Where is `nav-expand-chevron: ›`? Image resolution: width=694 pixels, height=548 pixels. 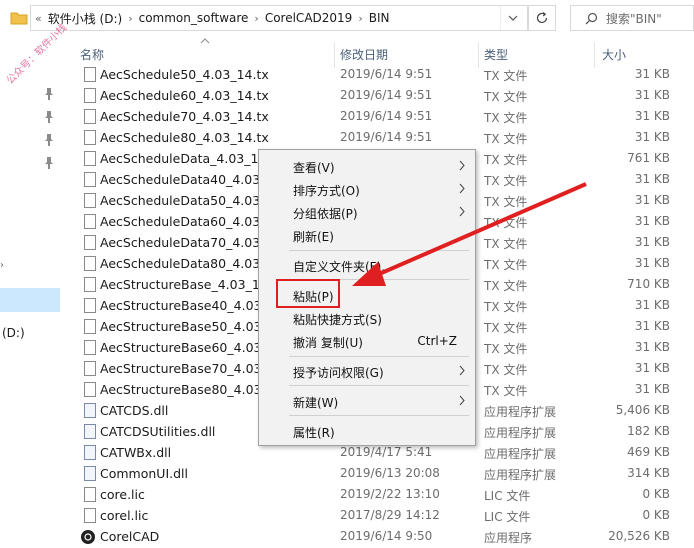
nav-expand-chevron: › is located at coordinates (2, 265).